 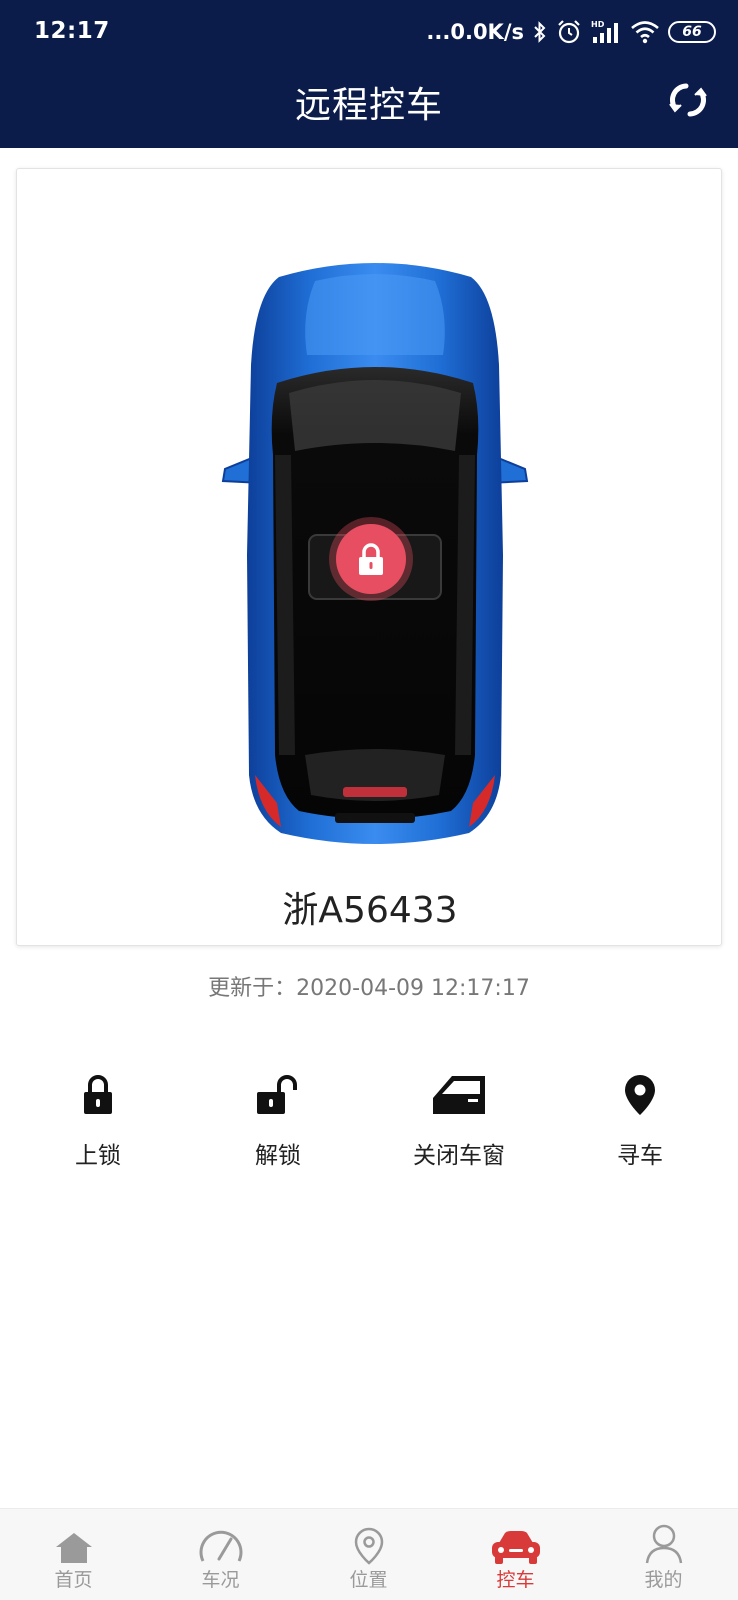 I want to click on alarm-icon, so click(x=569, y=32).